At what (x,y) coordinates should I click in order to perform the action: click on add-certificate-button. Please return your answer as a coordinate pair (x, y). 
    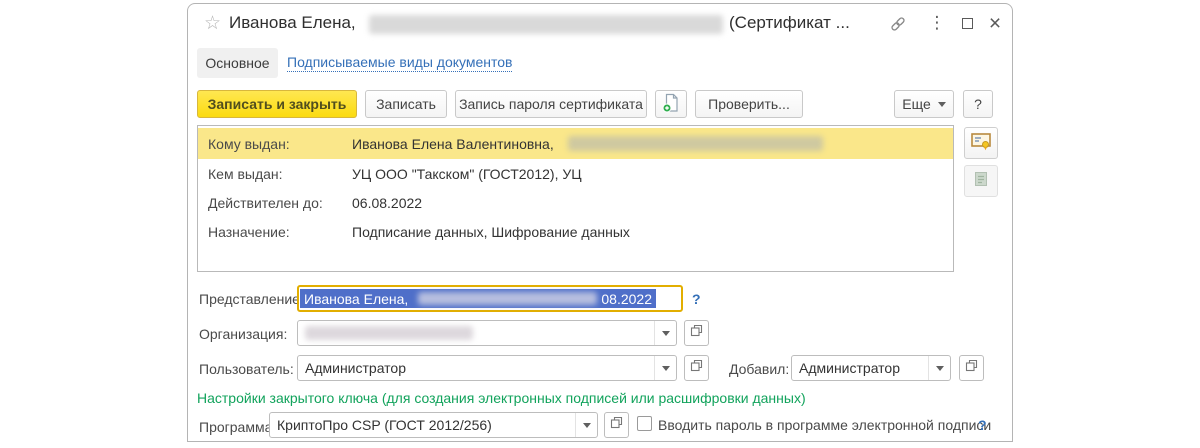
    Looking at the image, I should click on (671, 104).